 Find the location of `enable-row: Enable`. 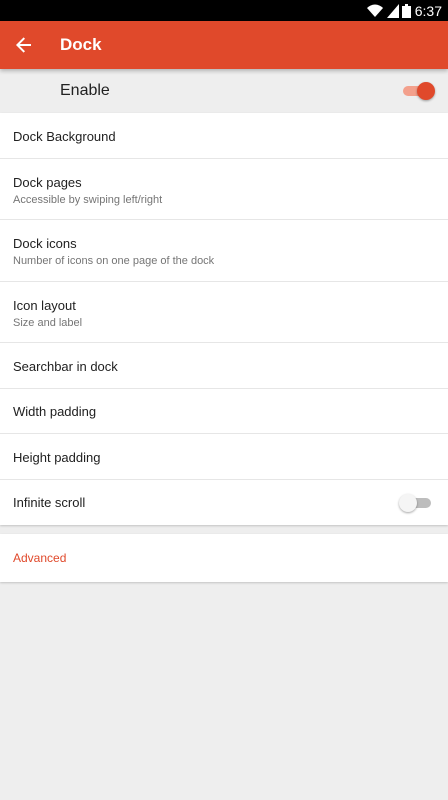

enable-row: Enable is located at coordinates (224, 91).